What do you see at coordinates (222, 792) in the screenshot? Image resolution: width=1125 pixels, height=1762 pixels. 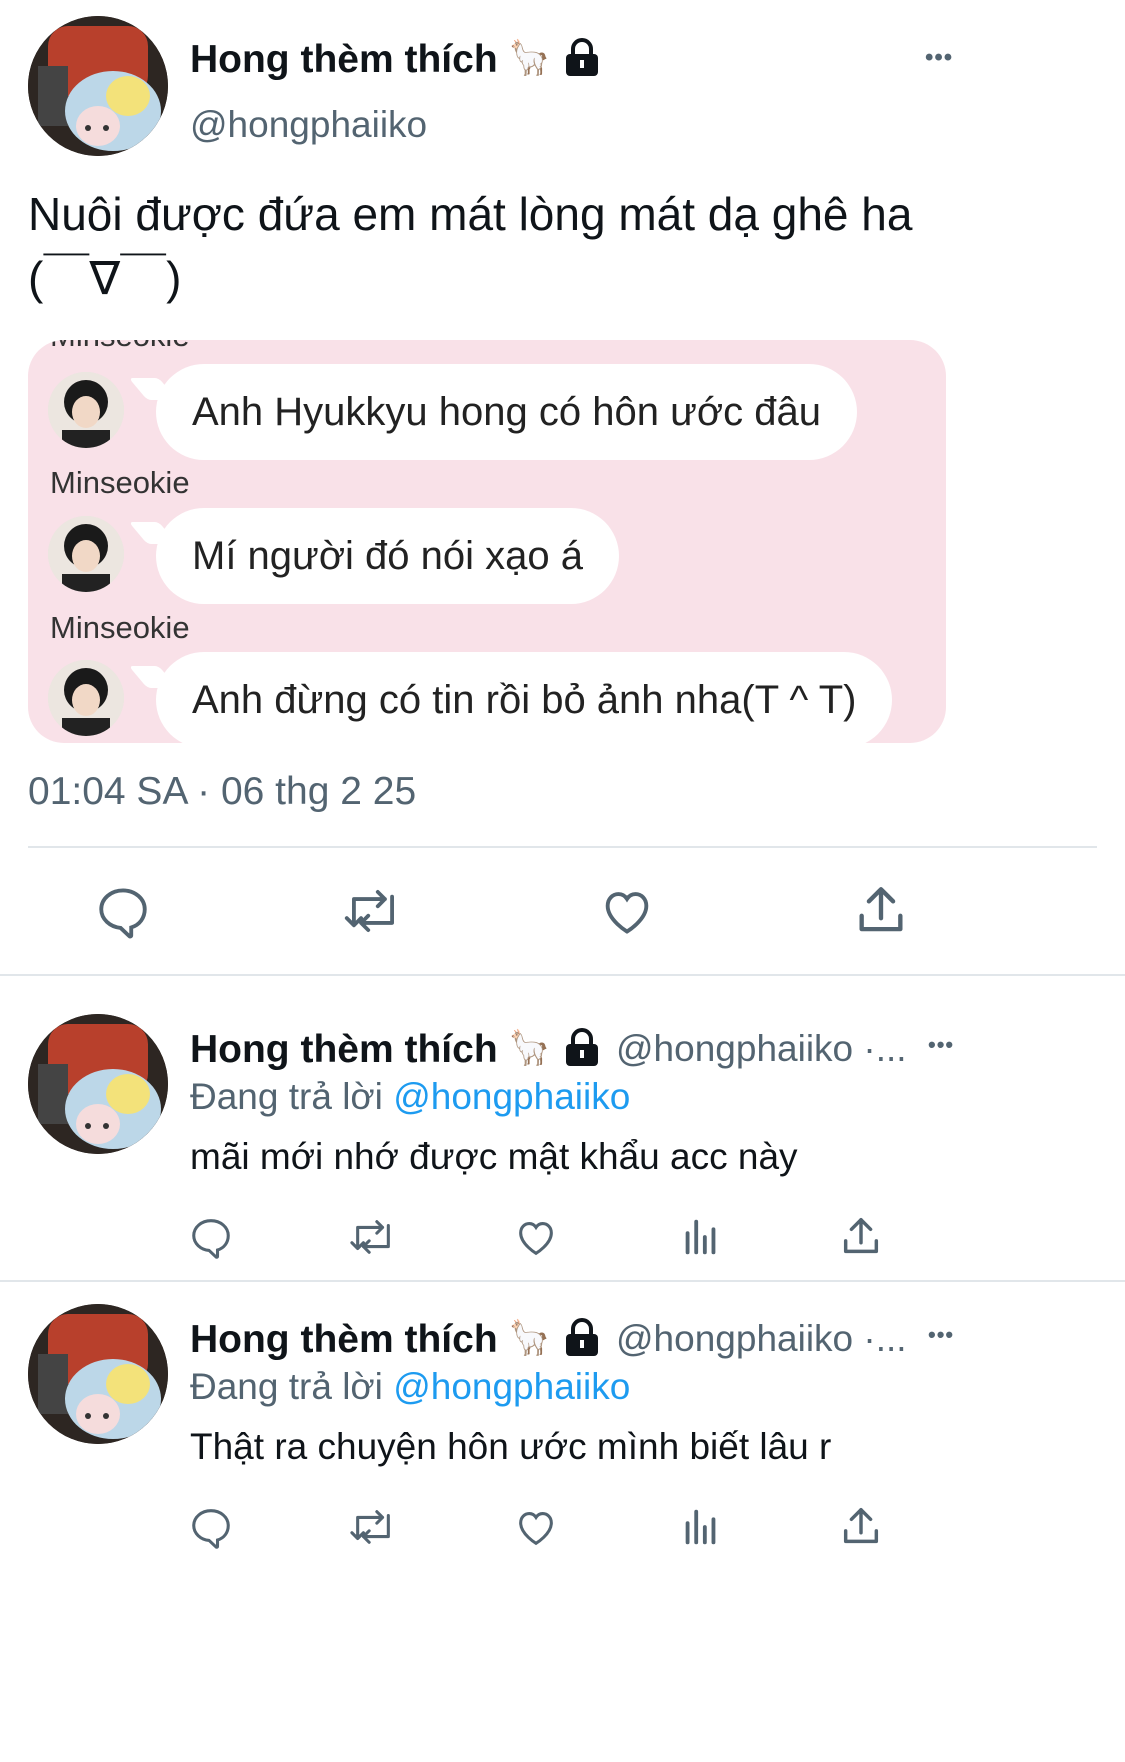 I see `timestamp: 01:04 SA · 06 thg 2 25` at bounding box center [222, 792].